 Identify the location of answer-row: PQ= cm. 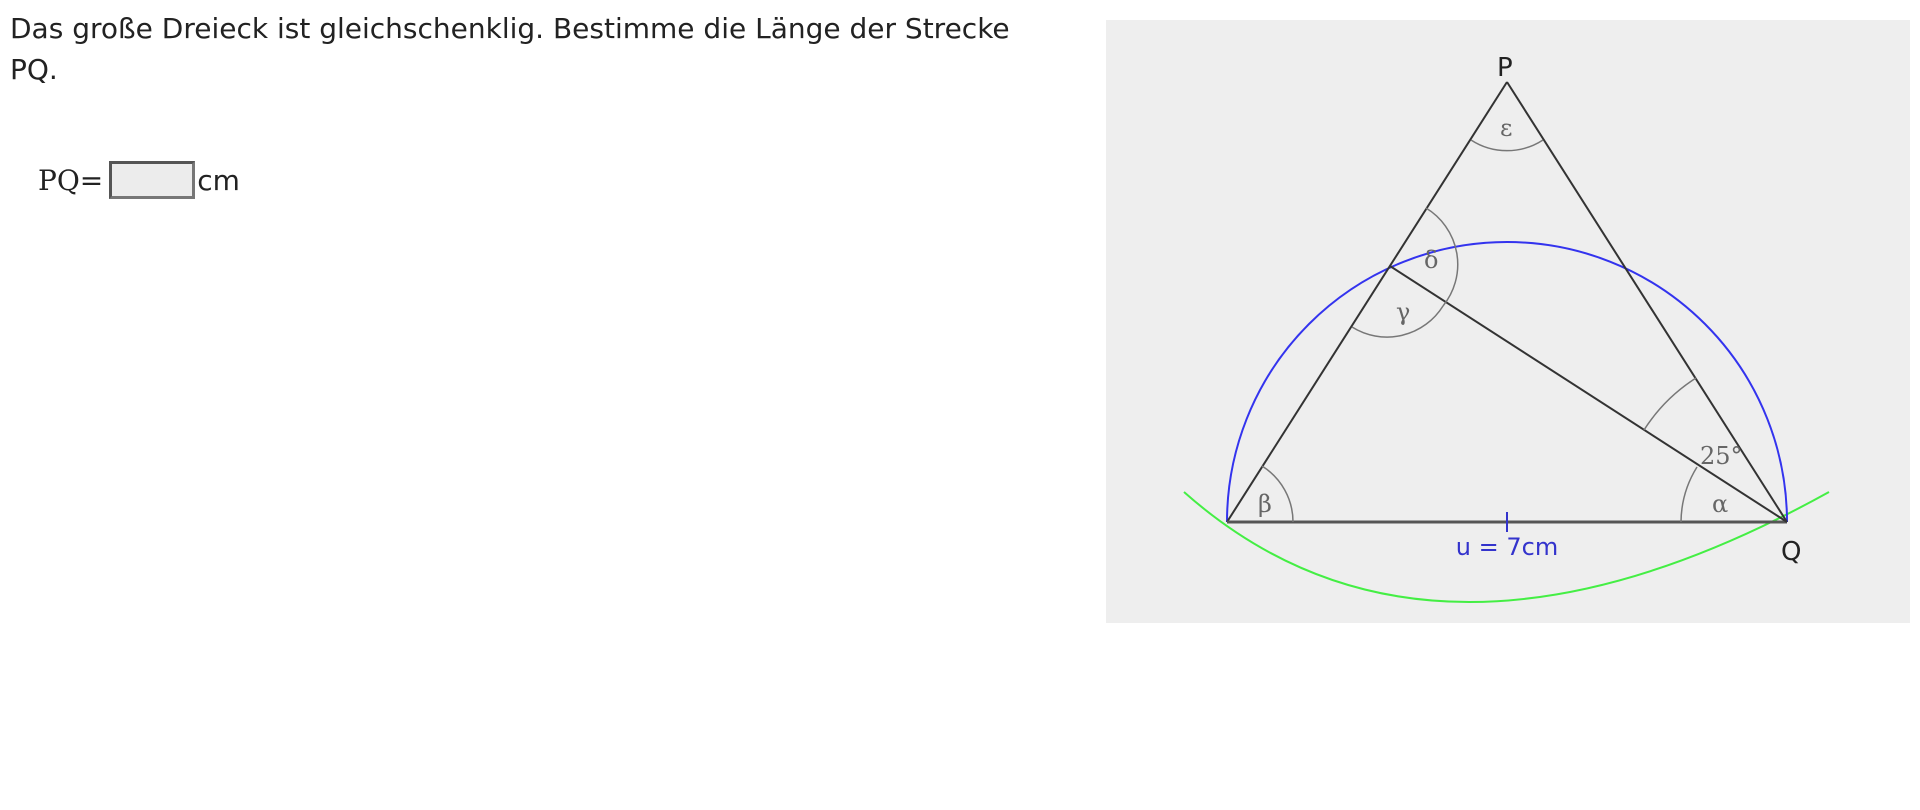
(139, 180).